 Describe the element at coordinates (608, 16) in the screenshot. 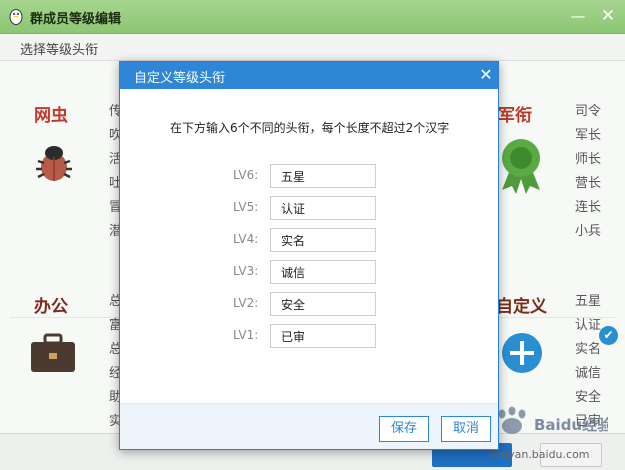

I see `window-close-button: ✕` at that location.